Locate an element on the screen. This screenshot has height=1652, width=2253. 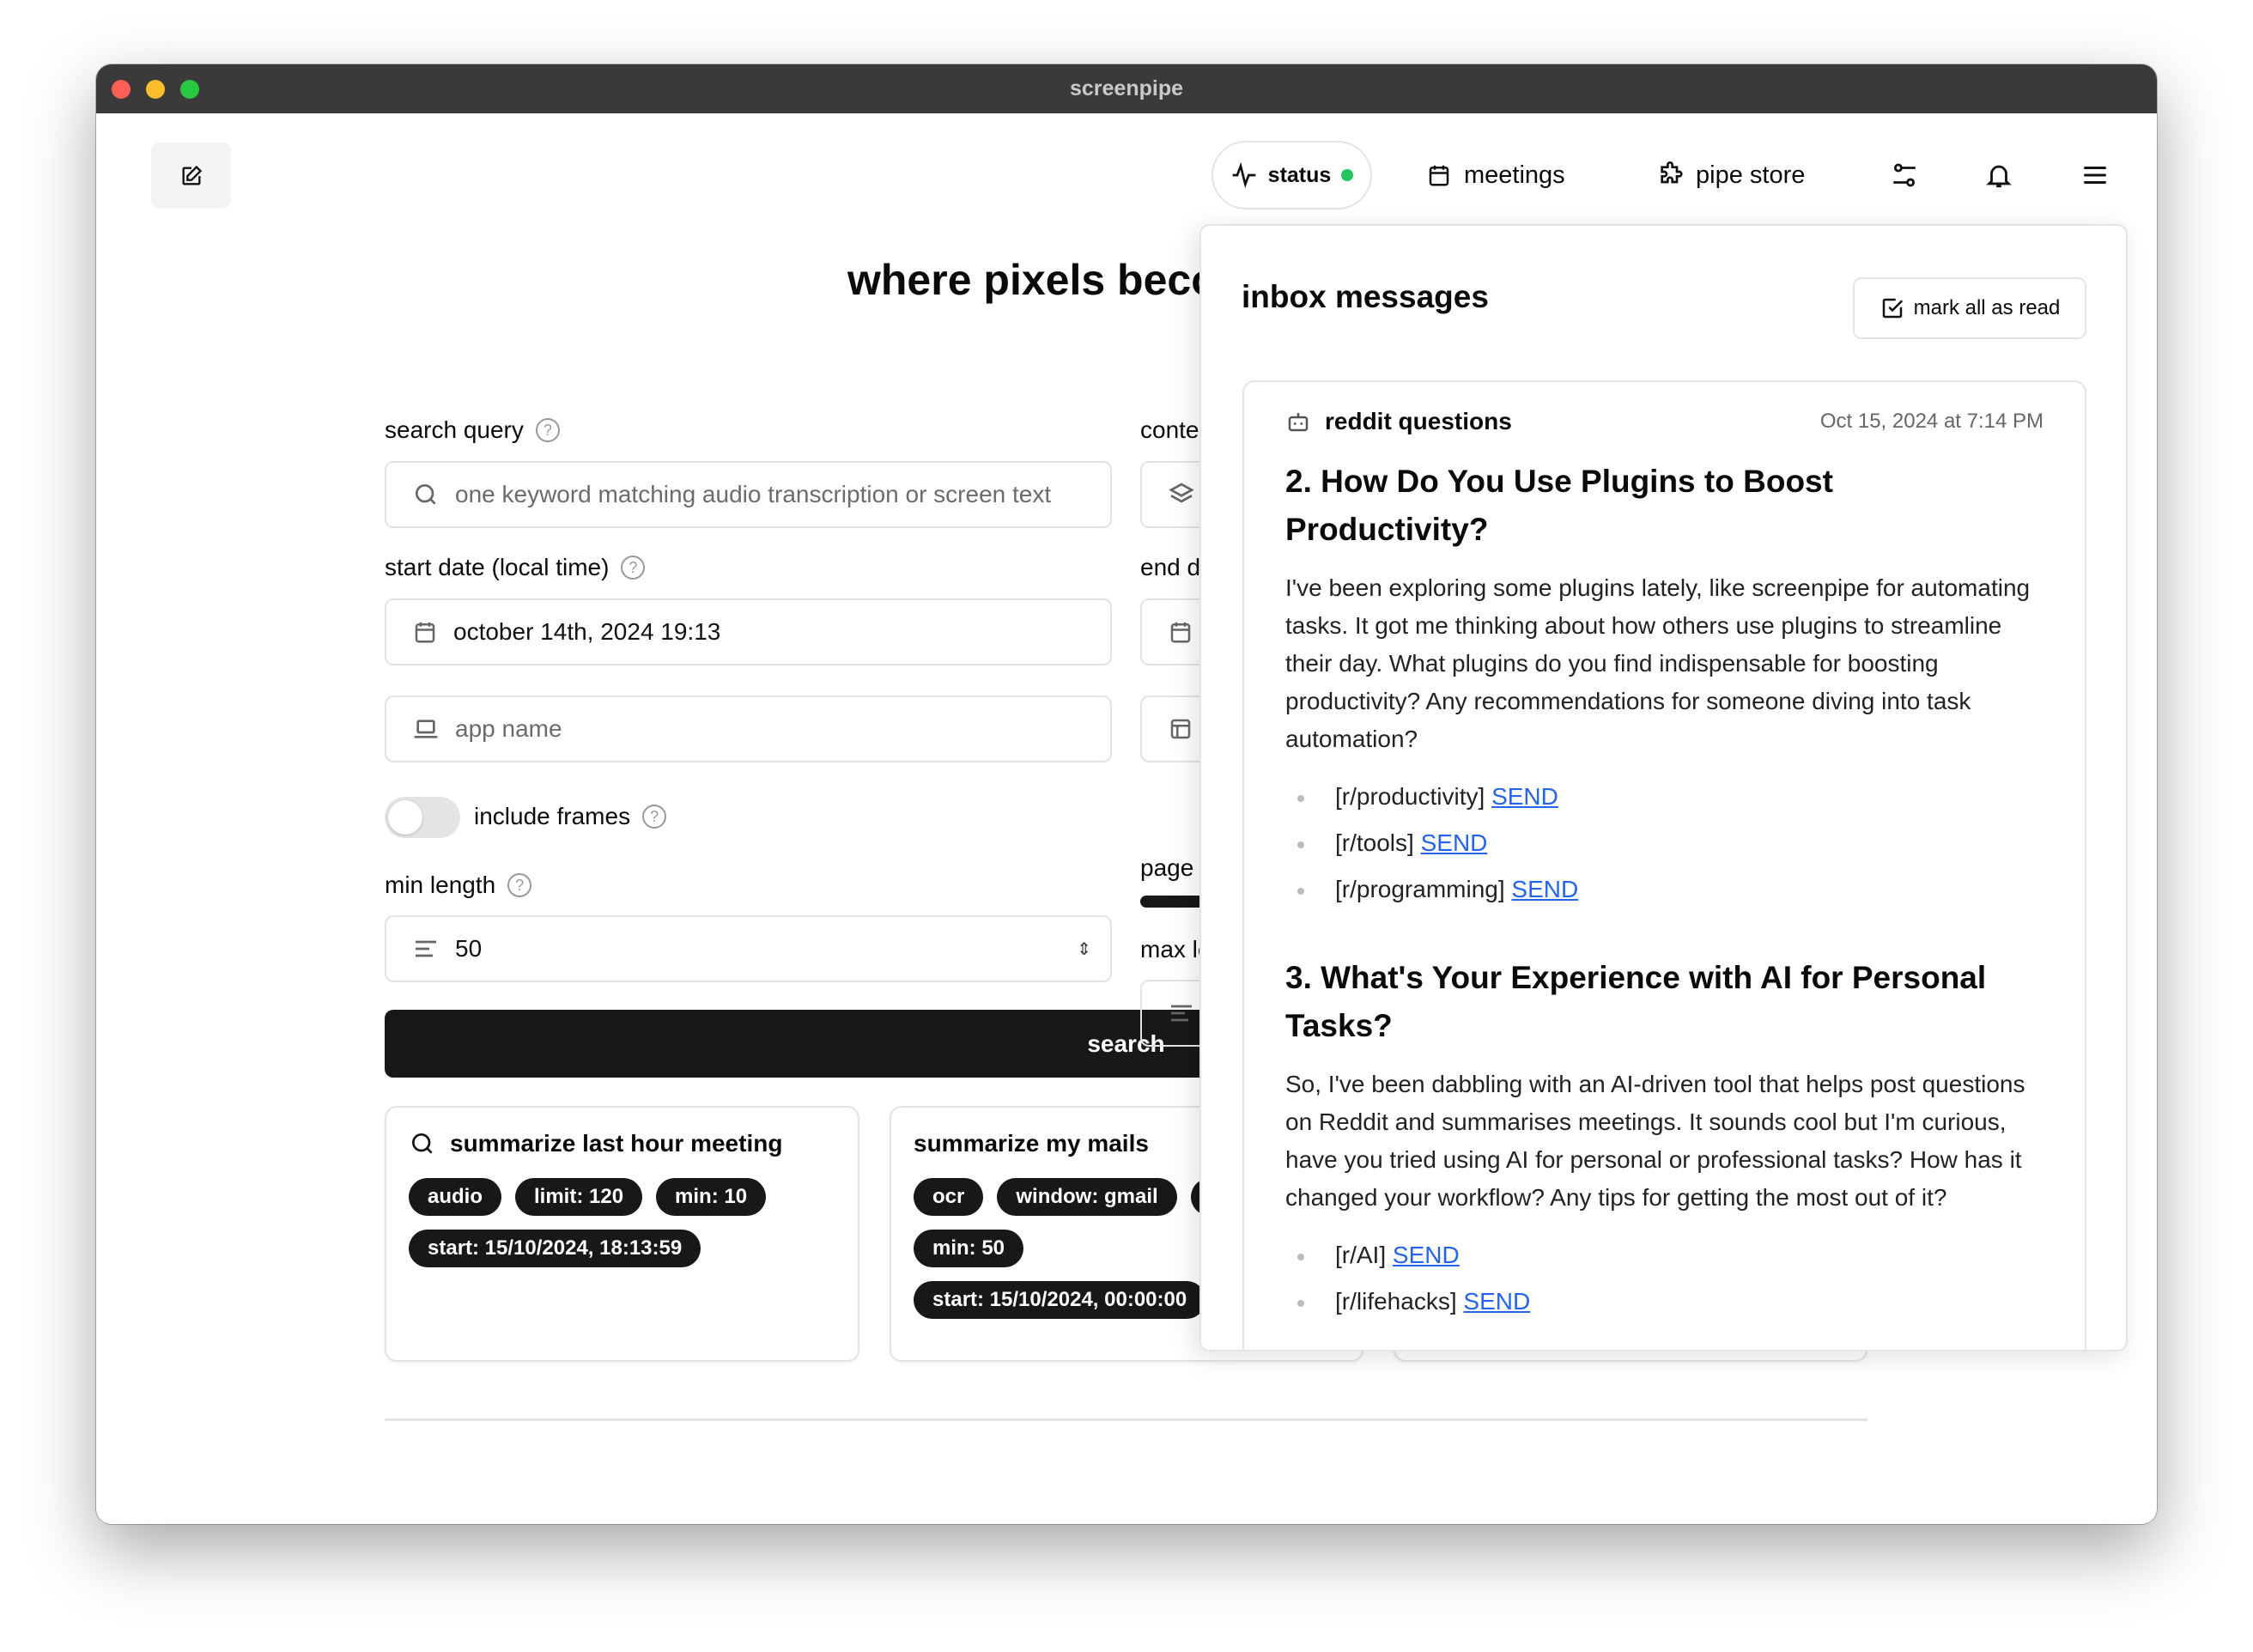
close-window-button is located at coordinates (121, 89).